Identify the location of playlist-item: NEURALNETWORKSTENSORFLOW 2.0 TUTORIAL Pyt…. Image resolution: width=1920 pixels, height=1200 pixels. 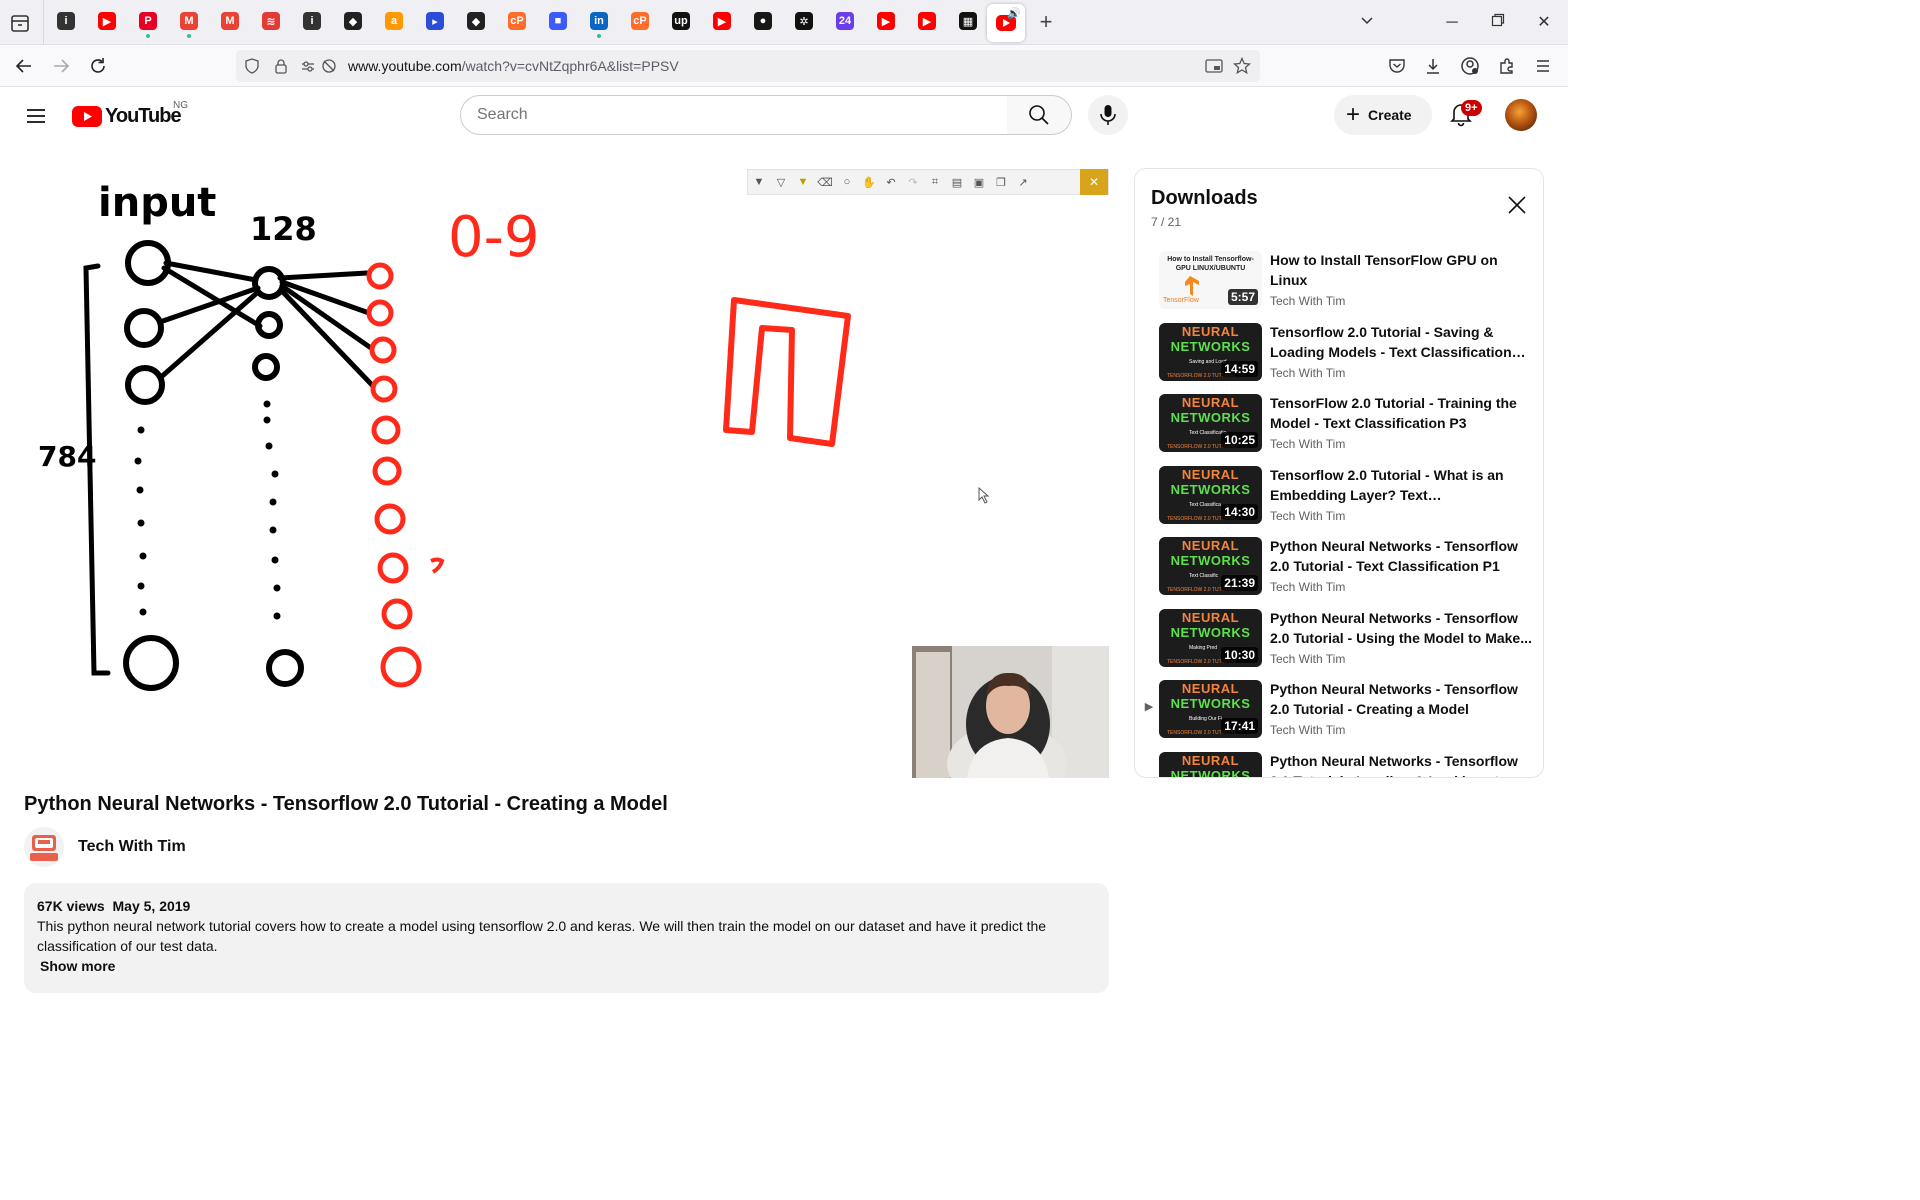
(1339, 763).